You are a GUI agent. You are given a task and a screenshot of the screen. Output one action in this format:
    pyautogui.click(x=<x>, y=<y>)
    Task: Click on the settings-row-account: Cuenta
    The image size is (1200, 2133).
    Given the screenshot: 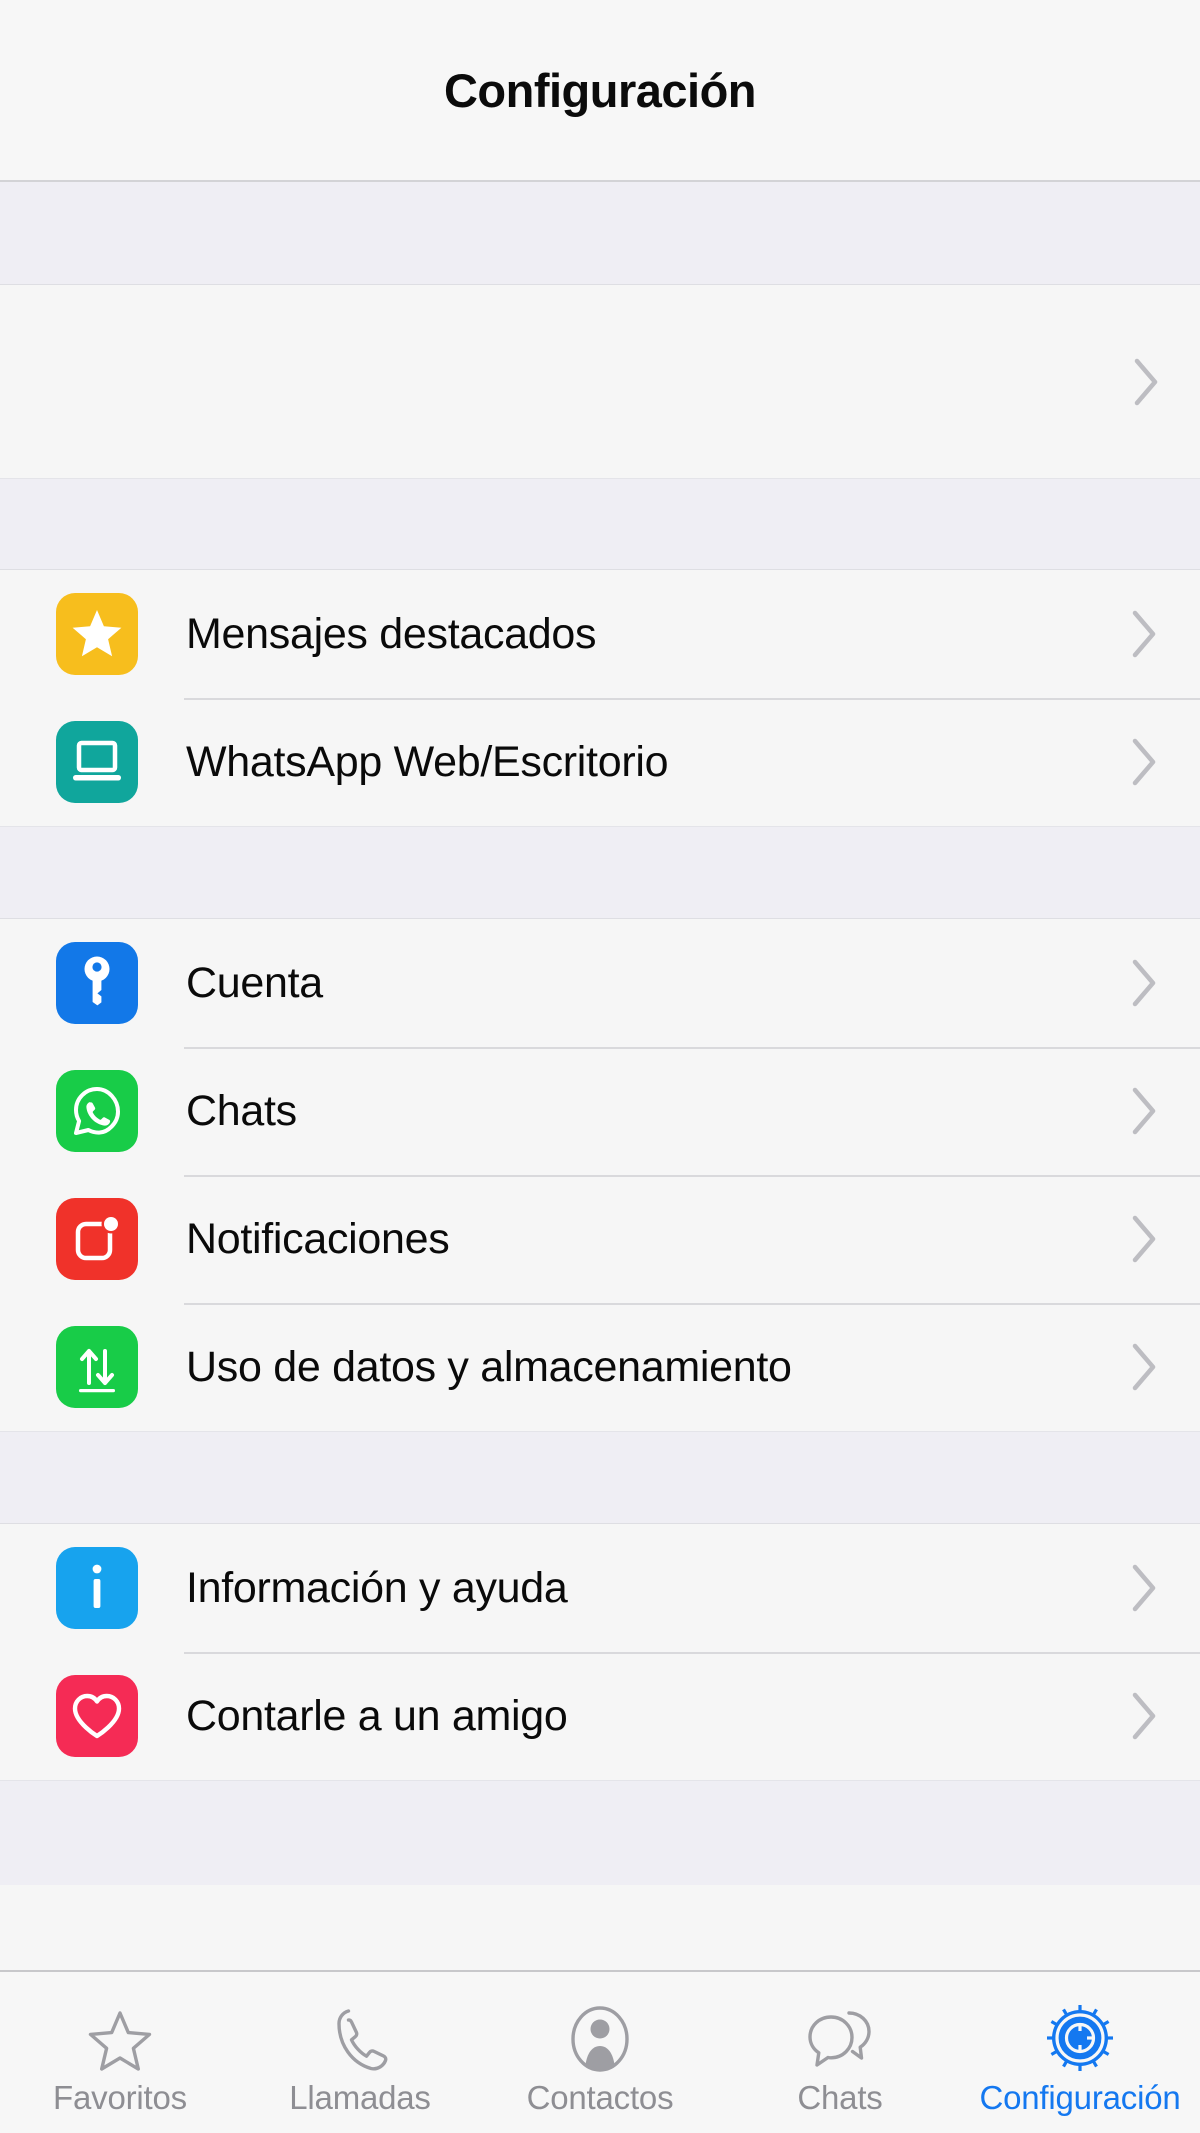 What is the action you would take?
    pyautogui.click(x=600, y=983)
    